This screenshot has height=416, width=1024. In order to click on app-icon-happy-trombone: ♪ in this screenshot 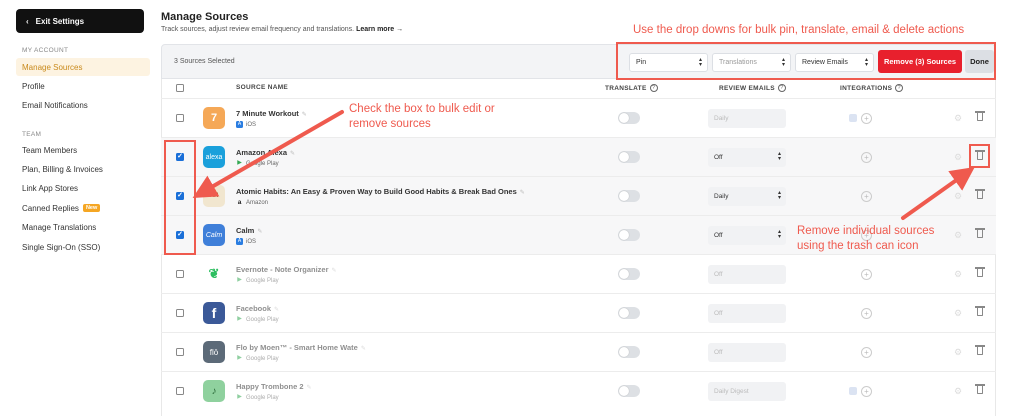, I will do `click(214, 391)`.